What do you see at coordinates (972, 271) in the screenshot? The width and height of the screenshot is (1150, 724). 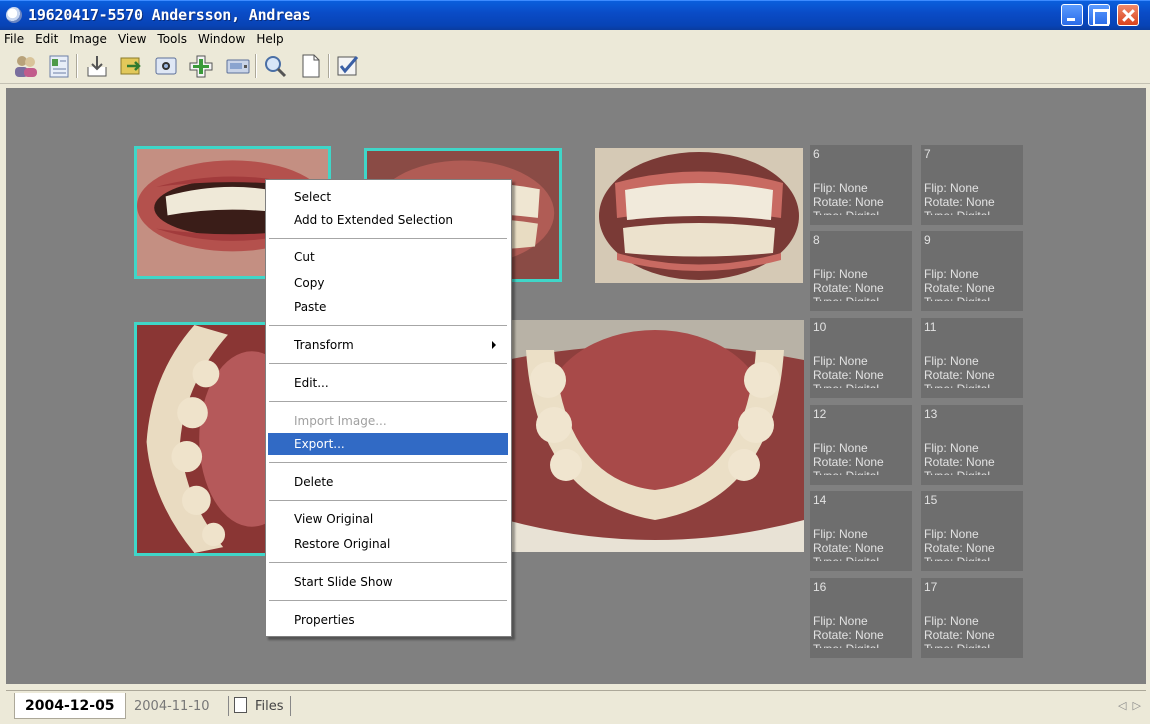 I see `image-tile: 9 Flip: None Rotate: None Type: Digital` at bounding box center [972, 271].